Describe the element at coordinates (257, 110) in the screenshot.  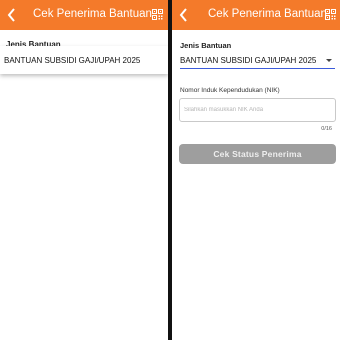
I see `nik-input` at that location.